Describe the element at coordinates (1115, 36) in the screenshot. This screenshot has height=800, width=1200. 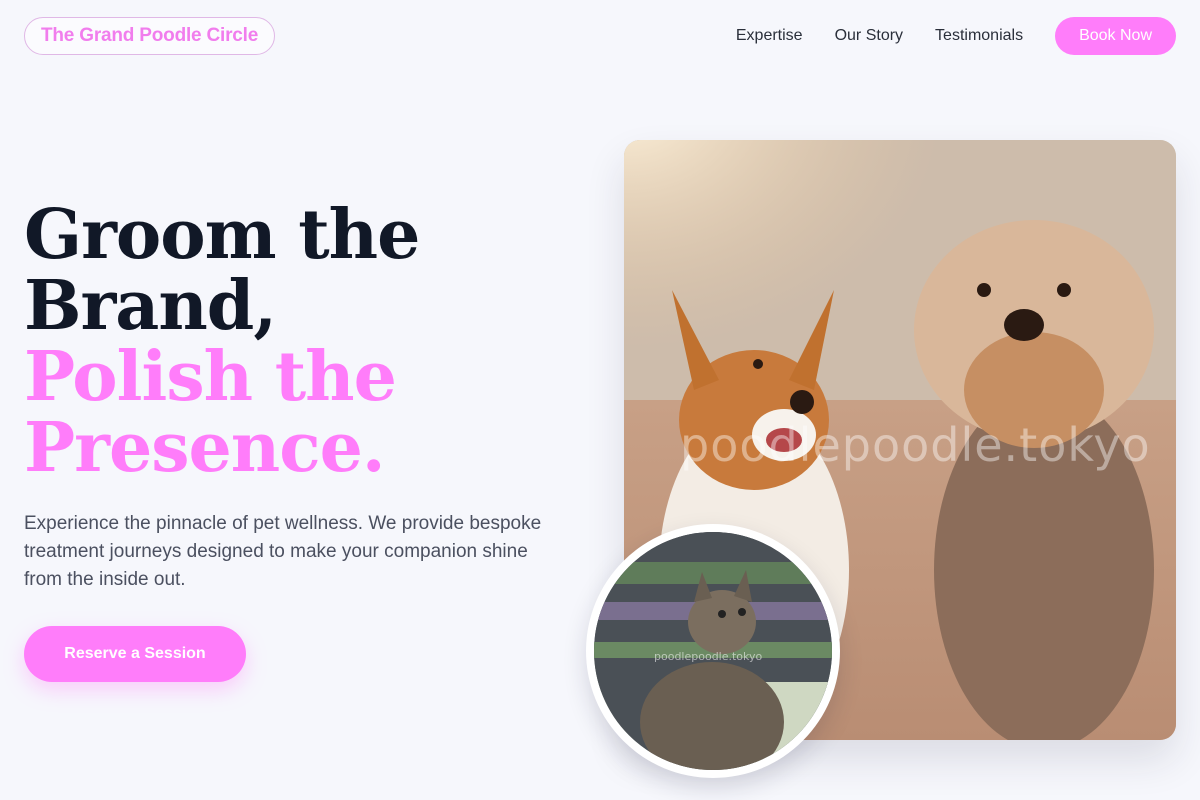
I see `book-now-button: Book Now` at that location.